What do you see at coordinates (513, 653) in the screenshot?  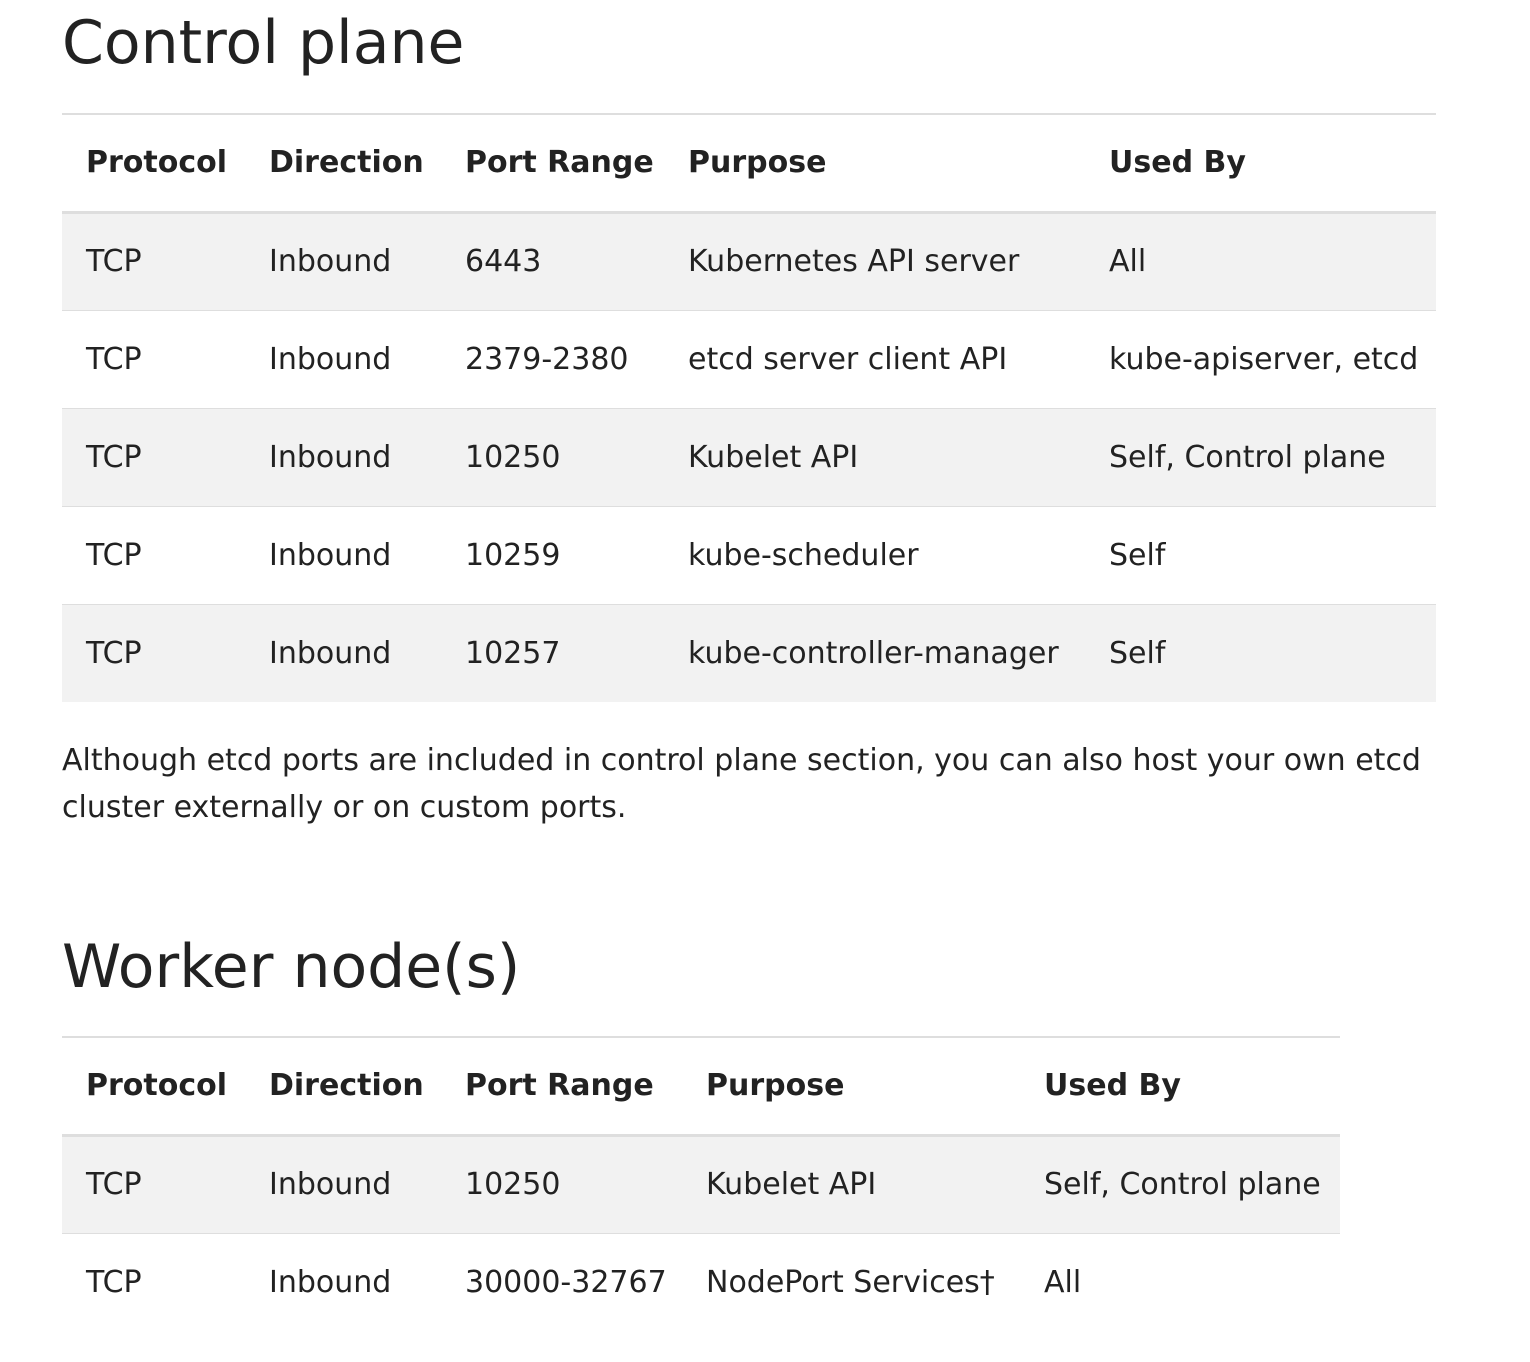 I see `cell-port-range: 10257` at bounding box center [513, 653].